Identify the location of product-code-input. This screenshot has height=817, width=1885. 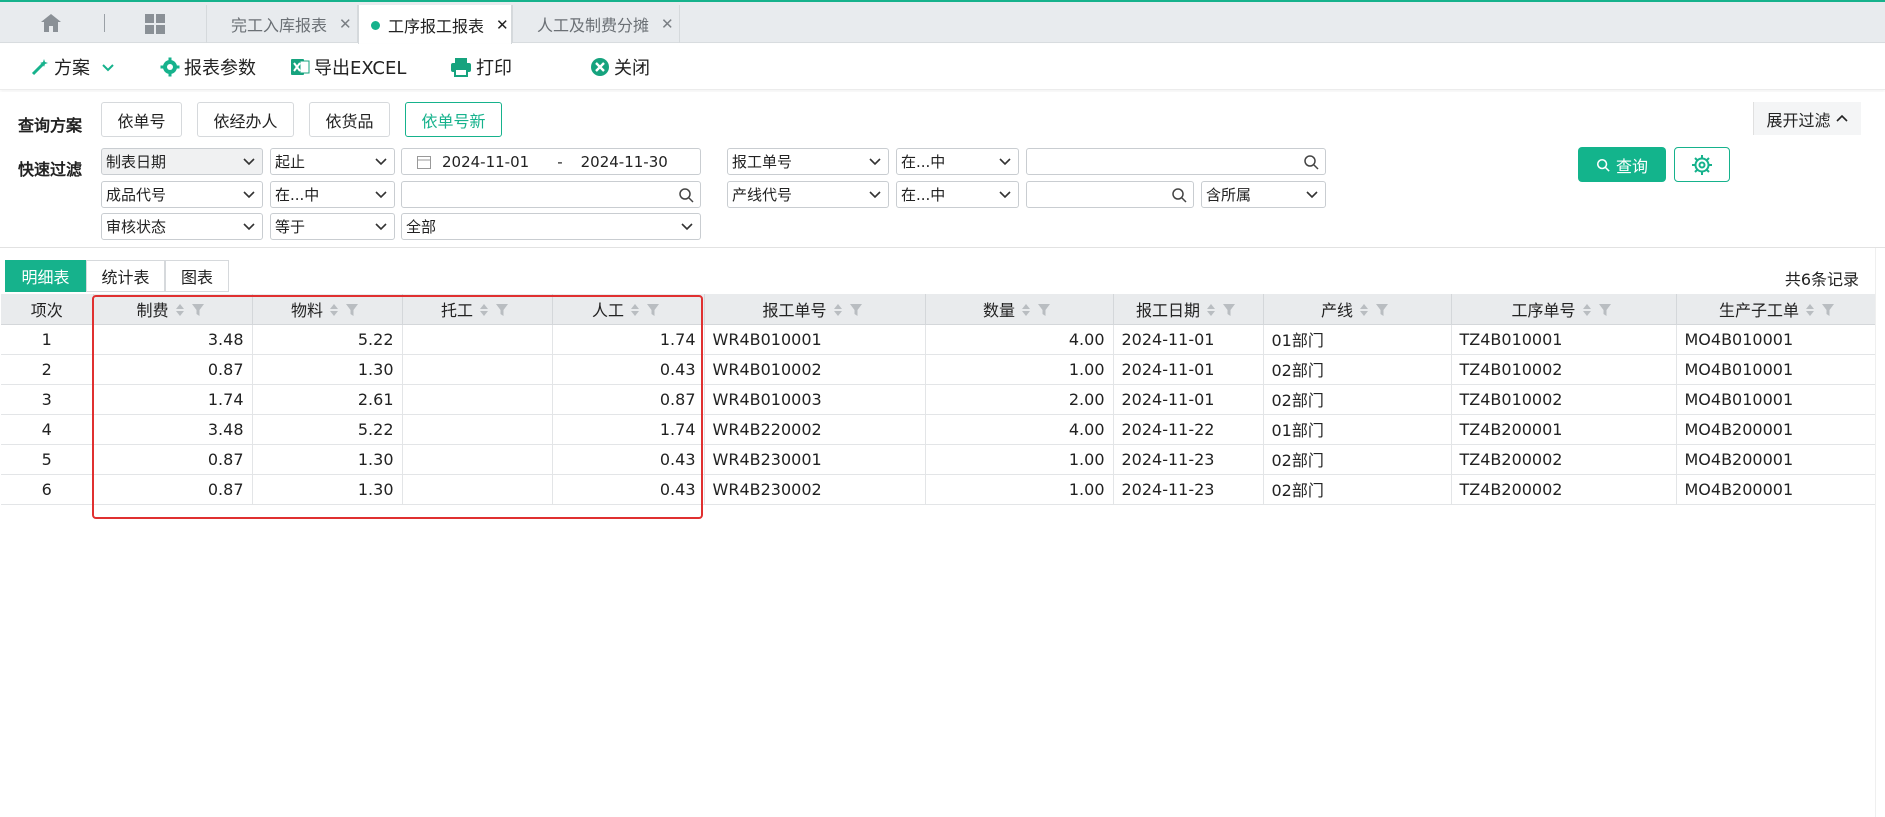
(551, 194).